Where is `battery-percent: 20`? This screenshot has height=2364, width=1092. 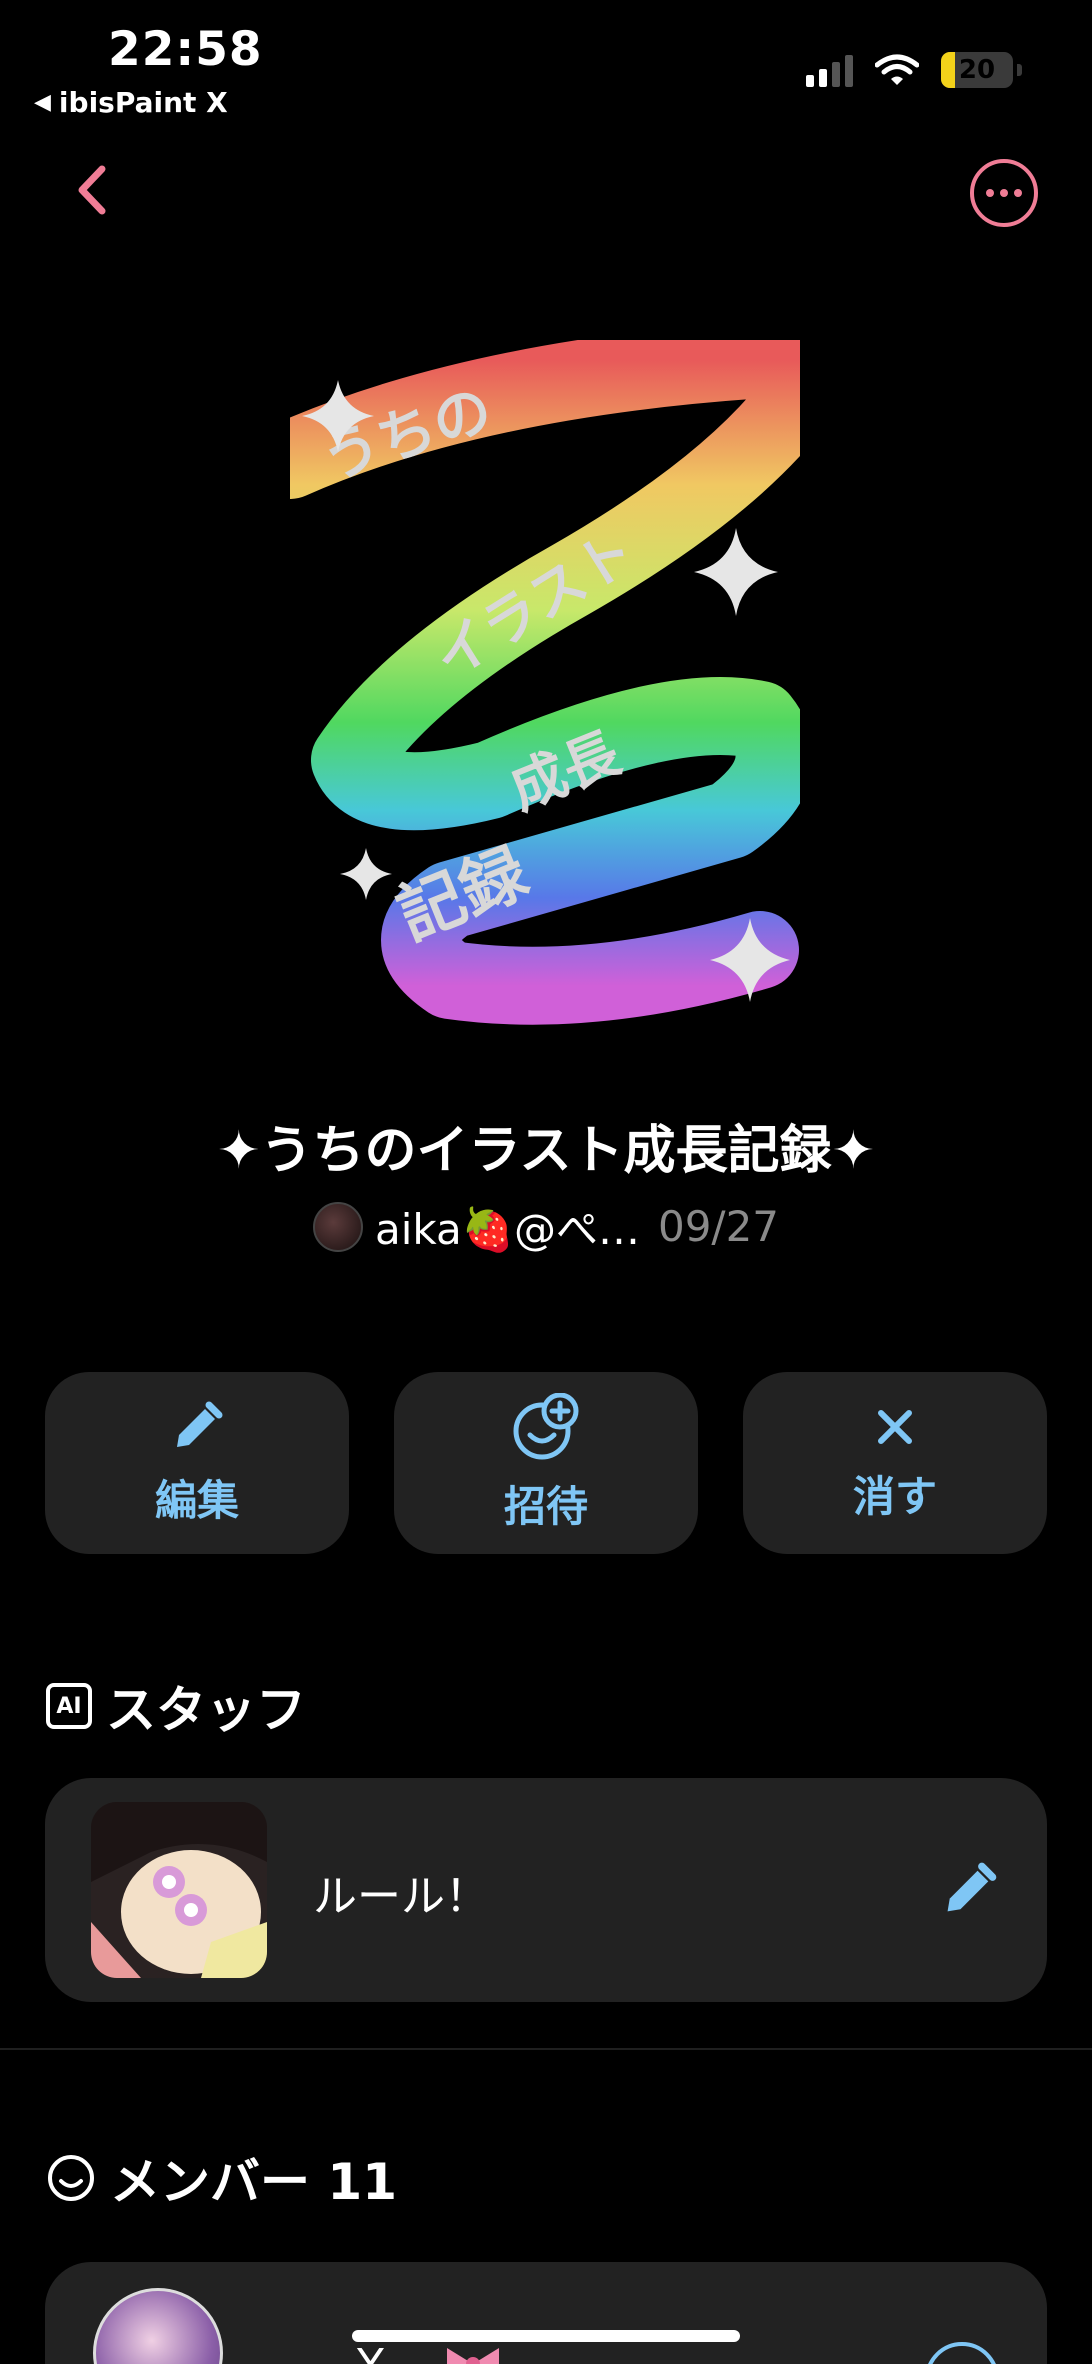 battery-percent: 20 is located at coordinates (977, 70).